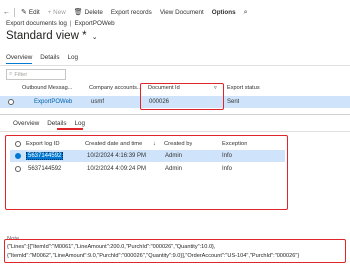 The width and height of the screenshot is (350, 265). What do you see at coordinates (70, 129) in the screenshot?
I see `active-tab-indicator` at bounding box center [70, 129].